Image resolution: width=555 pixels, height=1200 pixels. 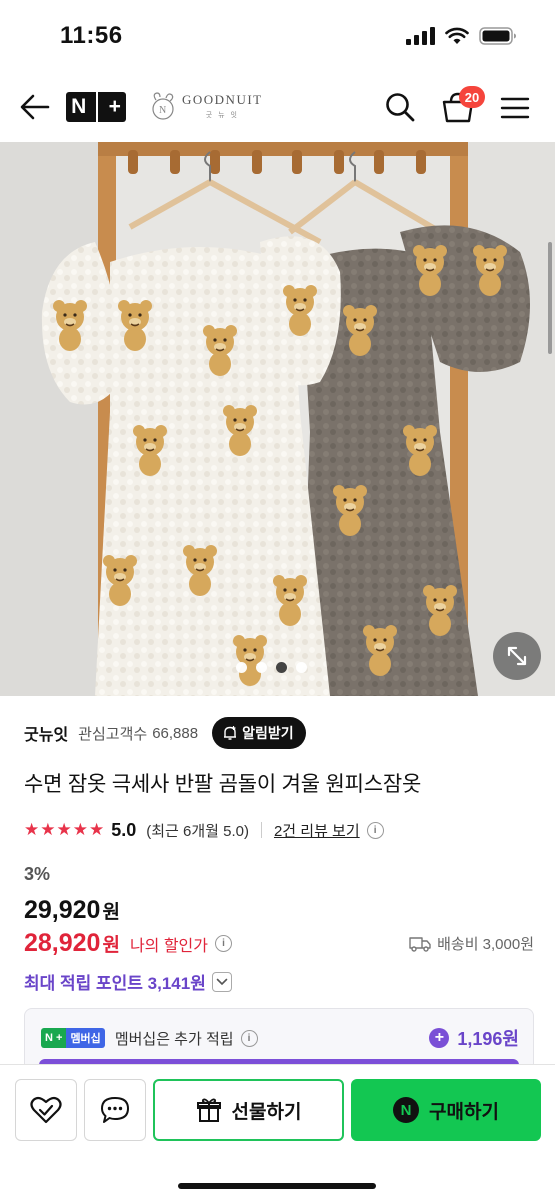 I want to click on gallery-dot-active, so click(x=281, y=667).